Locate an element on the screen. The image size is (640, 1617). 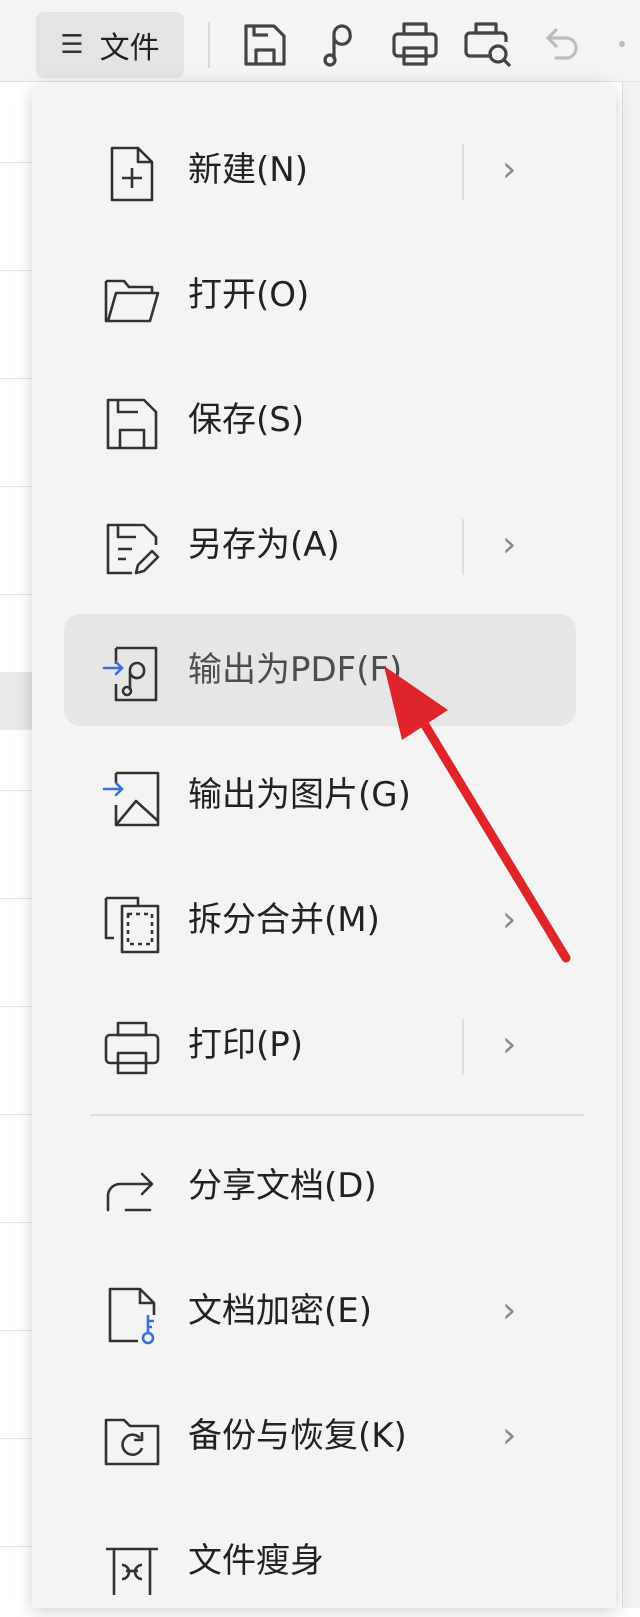
menu-item-export-image: 输出为图片(G) is located at coordinates (320, 795).